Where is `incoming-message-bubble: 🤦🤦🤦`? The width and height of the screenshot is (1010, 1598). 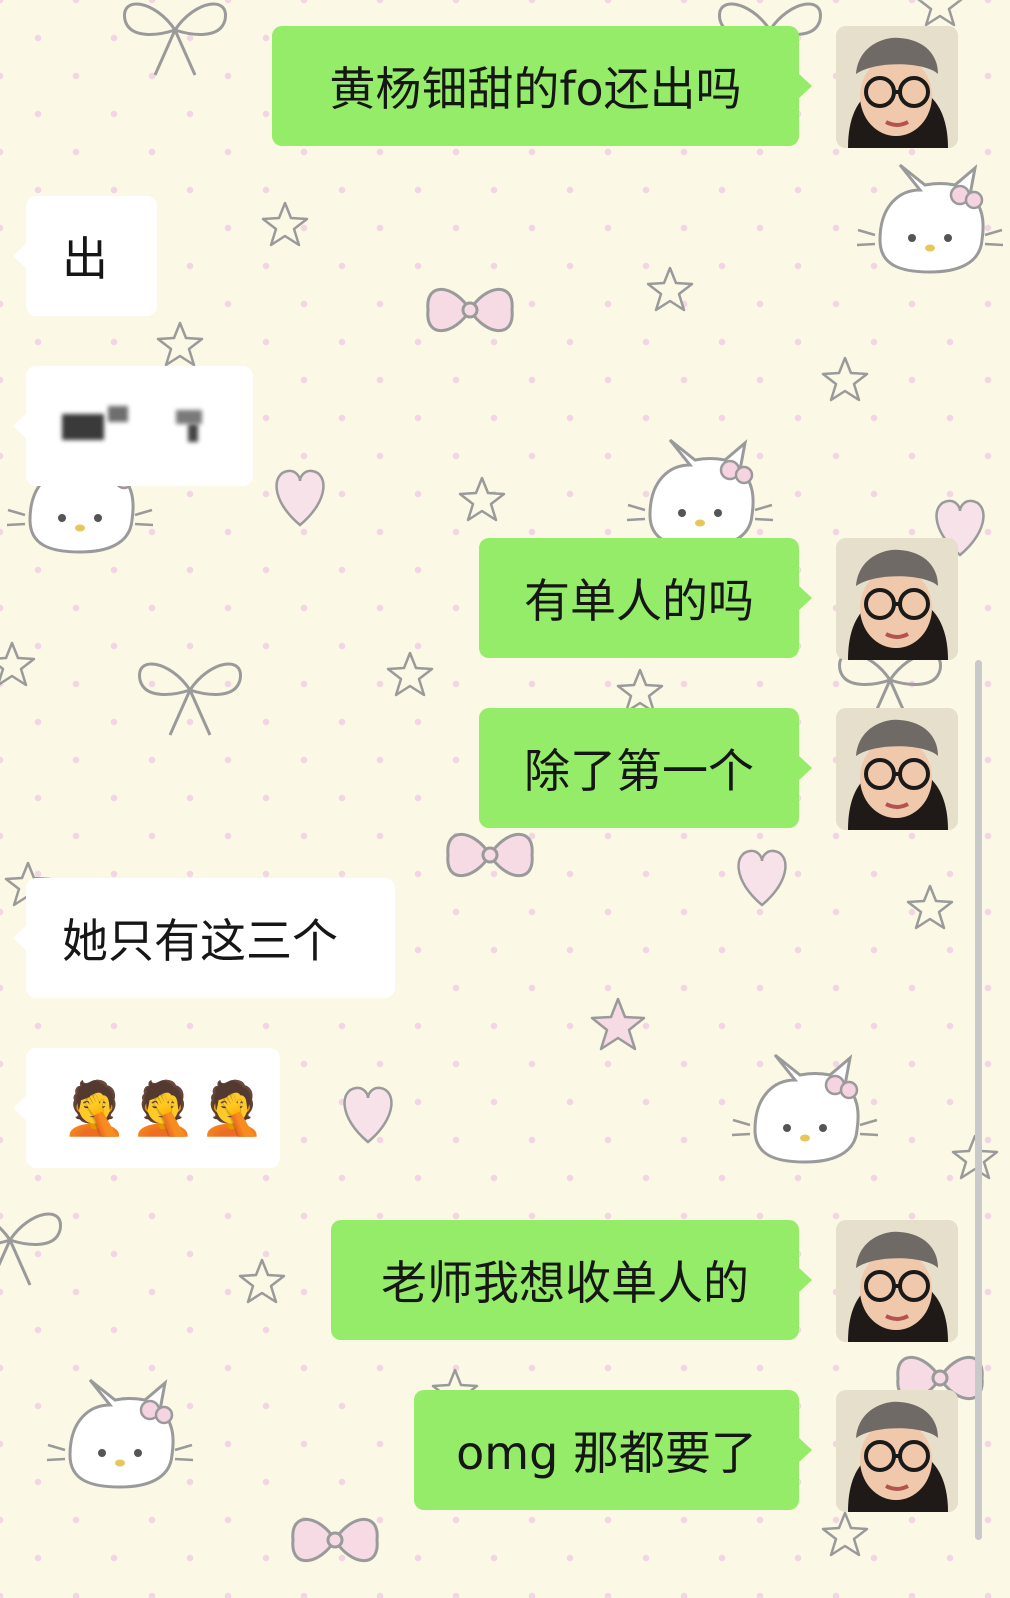 incoming-message-bubble: 🤦🤦🤦 is located at coordinates (146, 1108).